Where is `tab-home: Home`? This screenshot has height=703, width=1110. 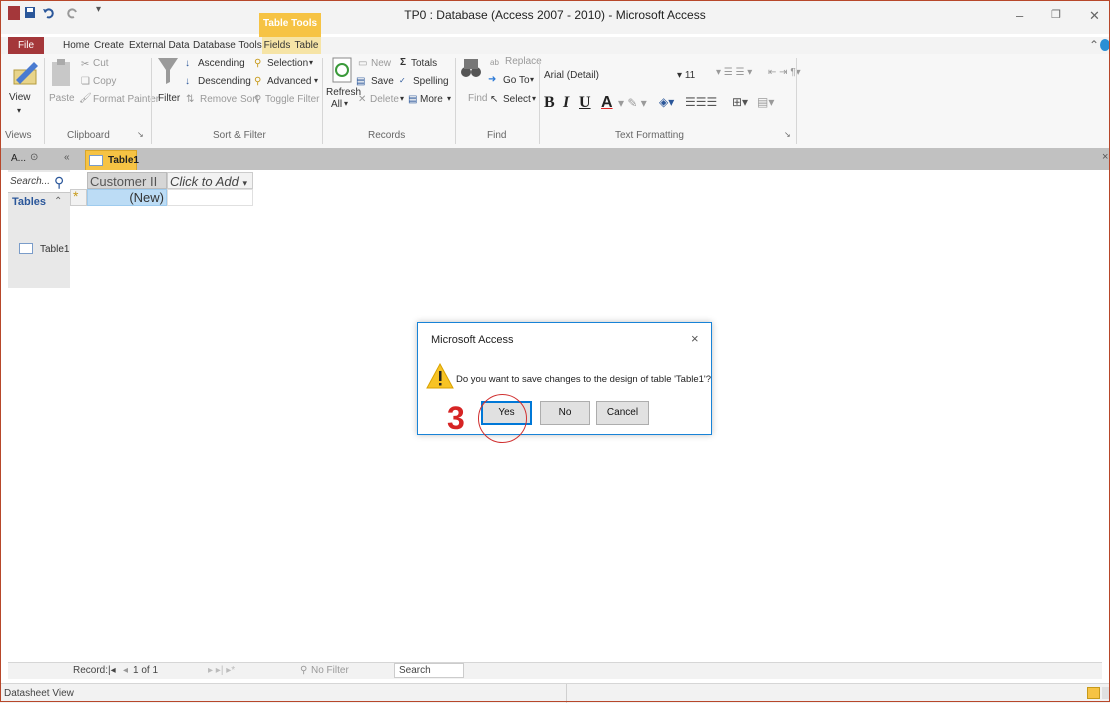 tab-home: Home is located at coordinates (76, 45).